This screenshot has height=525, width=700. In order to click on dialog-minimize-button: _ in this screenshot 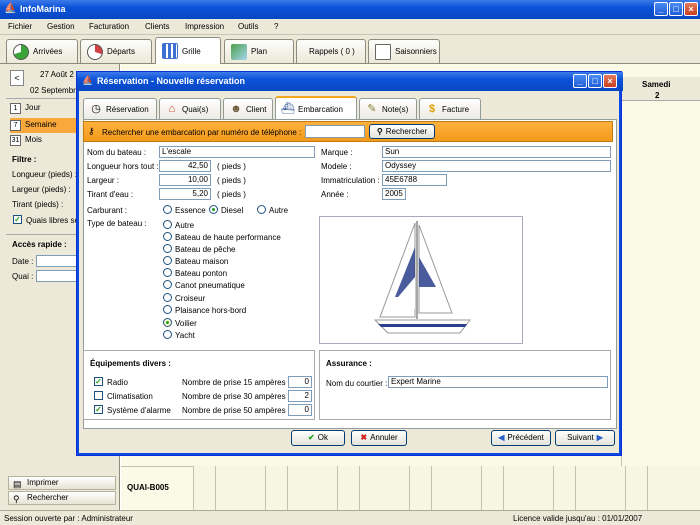, I will do `click(580, 81)`.